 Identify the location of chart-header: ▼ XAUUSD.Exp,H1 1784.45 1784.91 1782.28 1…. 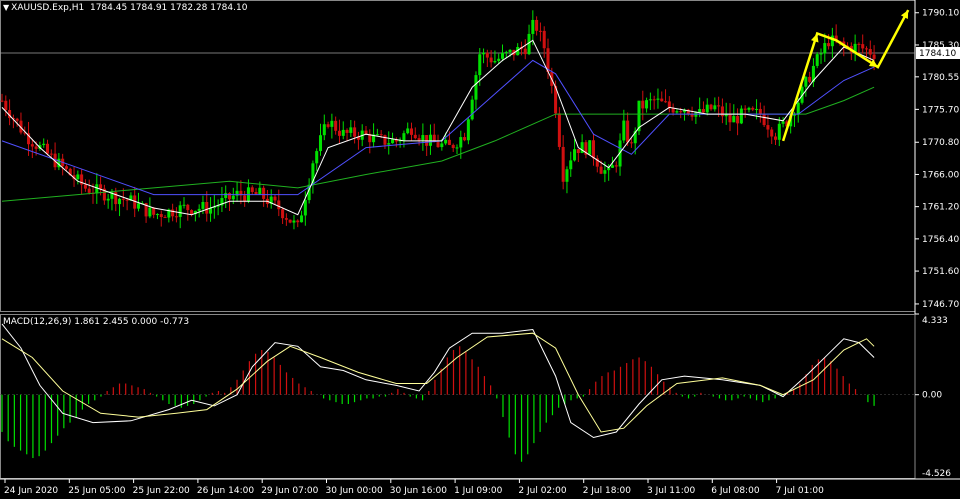
(125, 8).